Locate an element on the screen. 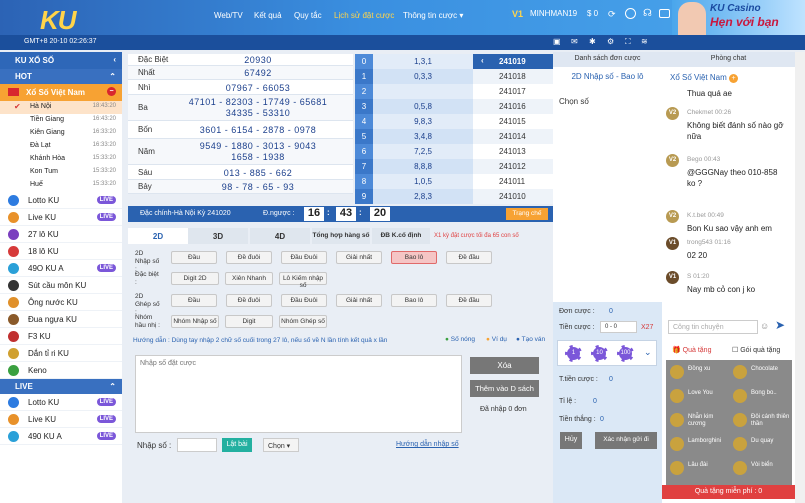  period-code: 241013 is located at coordinates (513, 151).